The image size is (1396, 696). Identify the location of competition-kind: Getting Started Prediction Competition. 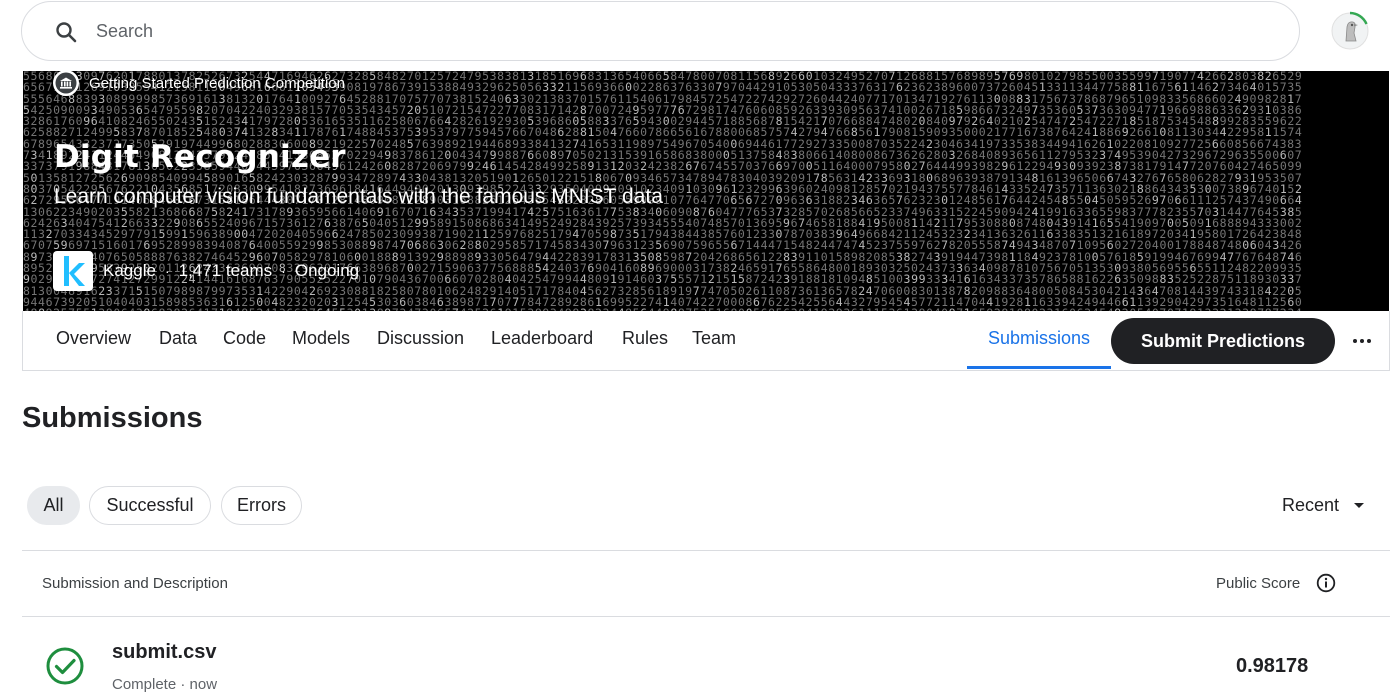
(199, 83).